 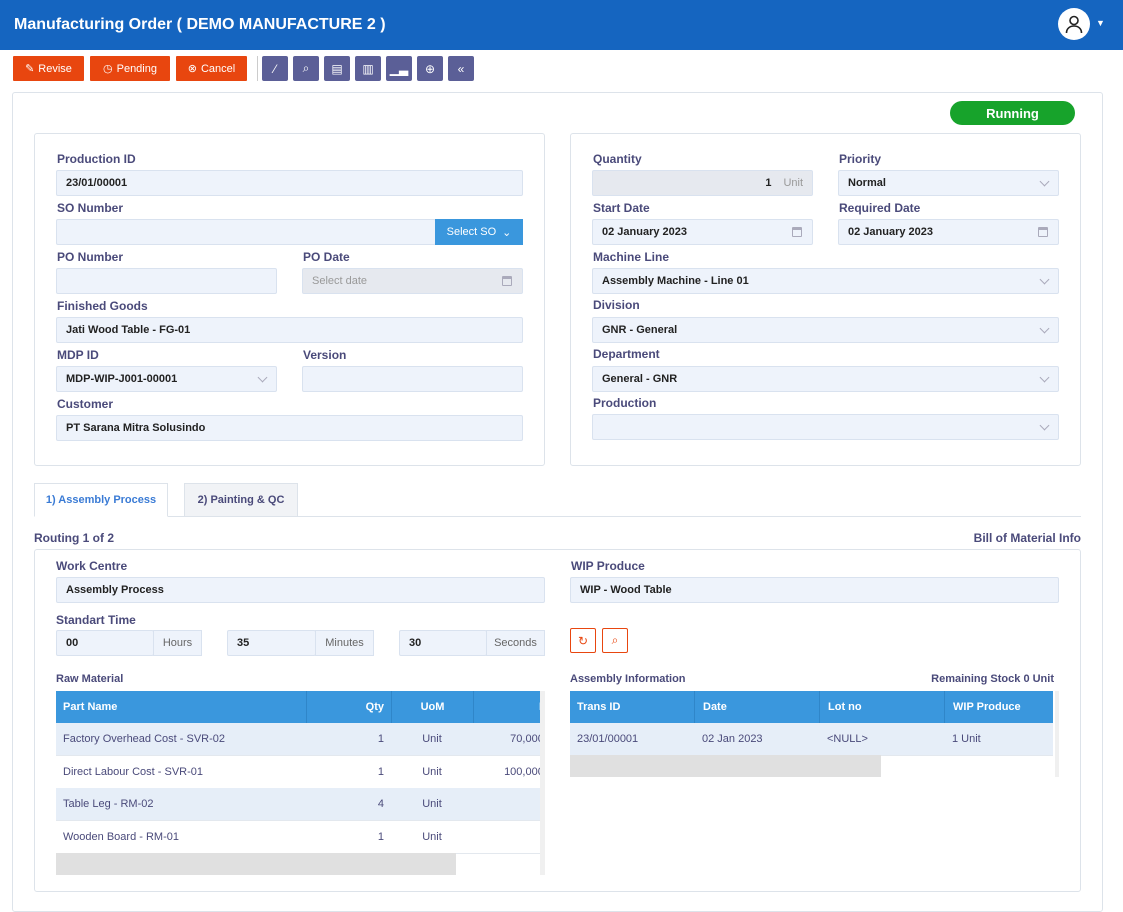 I want to click on search-button: ⌕, so click(x=306, y=68).